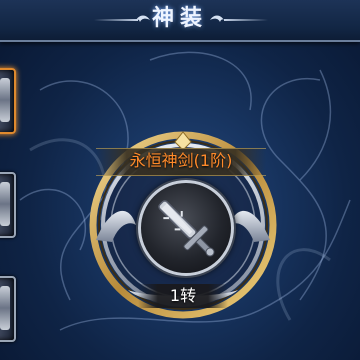  What do you see at coordinates (181, 160) in the screenshot?
I see `item-name: 永恒神剑(1阶)` at bounding box center [181, 160].